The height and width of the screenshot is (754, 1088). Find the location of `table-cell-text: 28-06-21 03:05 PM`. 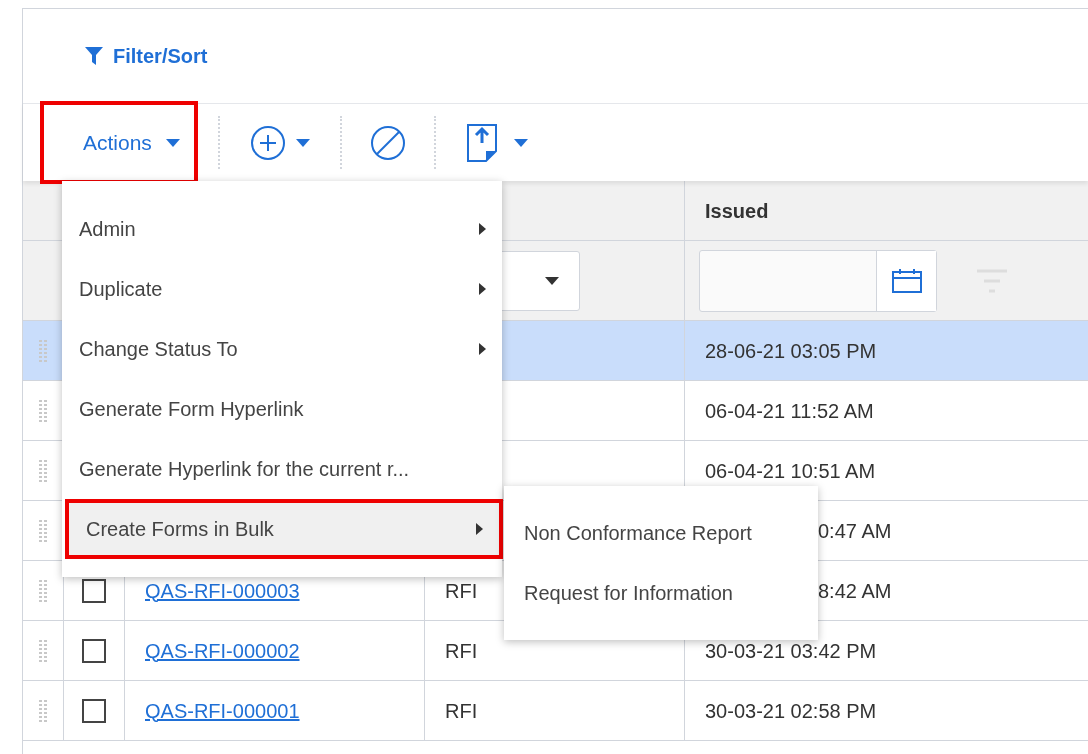

table-cell-text: 28-06-21 03:05 PM is located at coordinates (791, 351).